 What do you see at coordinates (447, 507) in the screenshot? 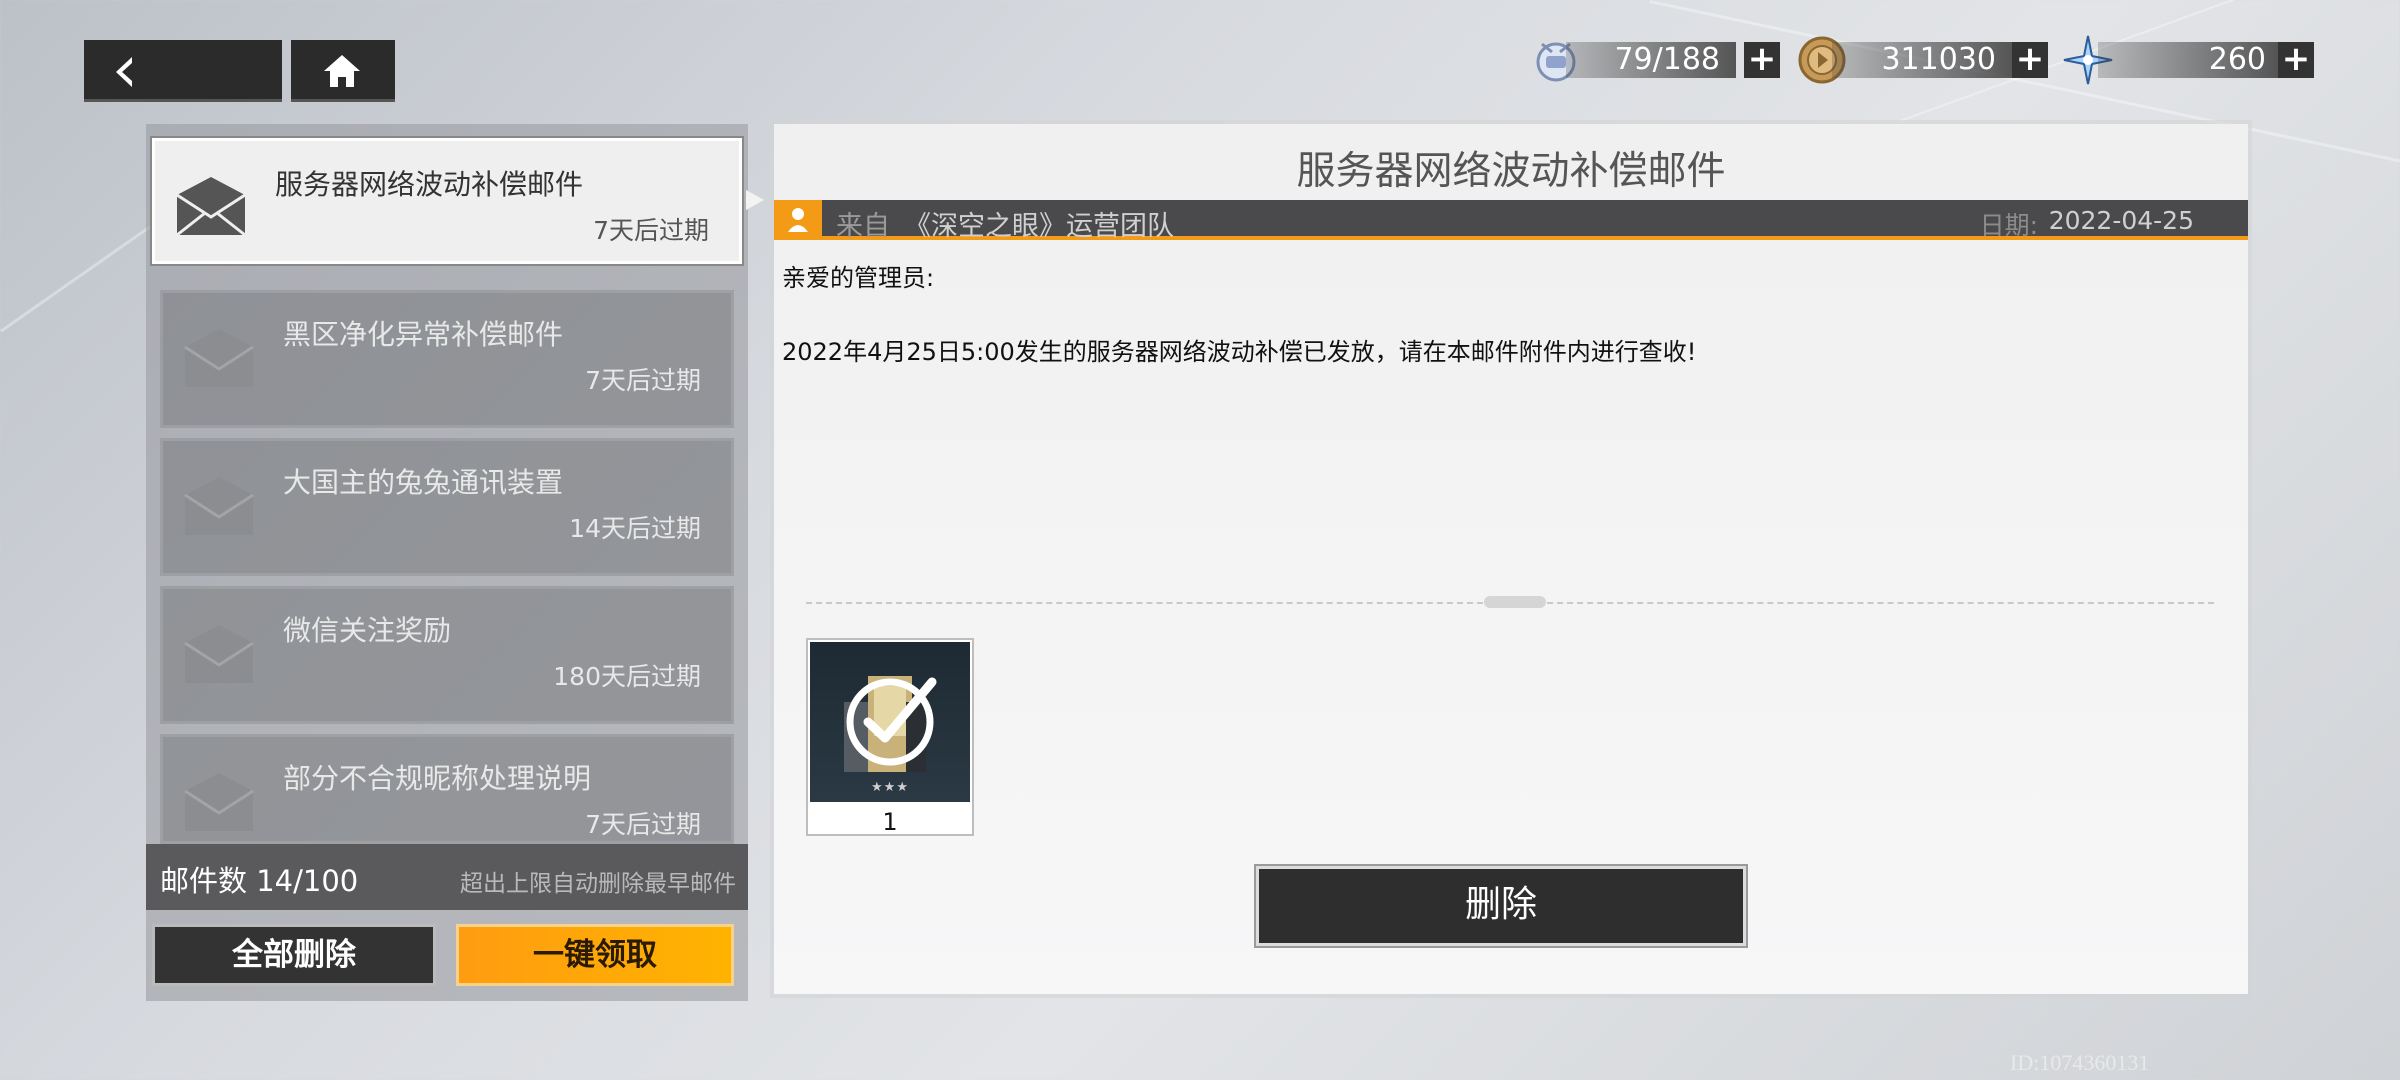
I see `mail-list-item: 大国主的兔兔通讯装置 14天后过期` at bounding box center [447, 507].